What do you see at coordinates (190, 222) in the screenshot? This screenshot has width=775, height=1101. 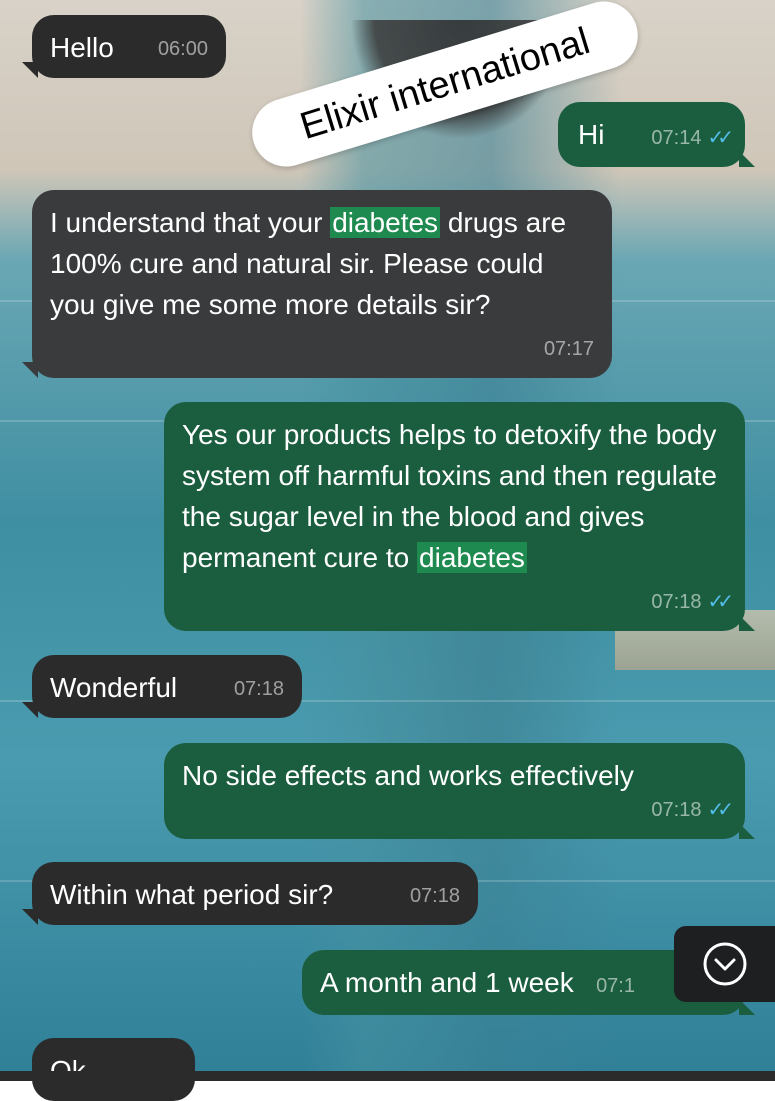 I see `message-text-part: I understand that your` at bounding box center [190, 222].